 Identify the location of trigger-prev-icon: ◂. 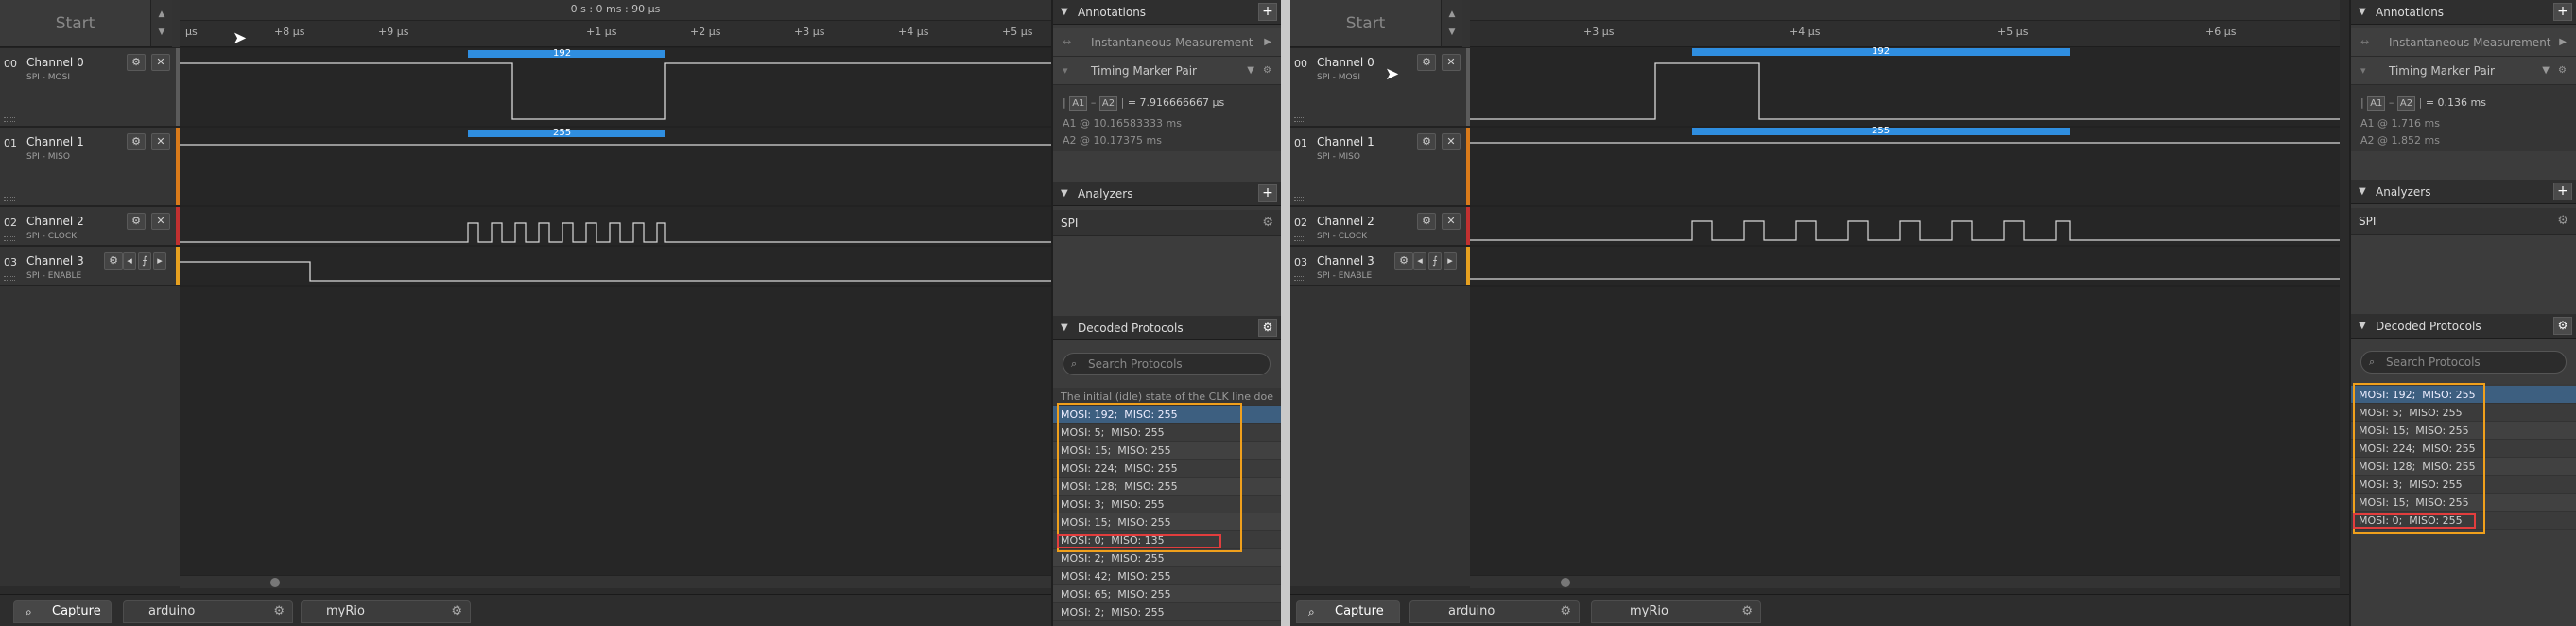
(1419, 261).